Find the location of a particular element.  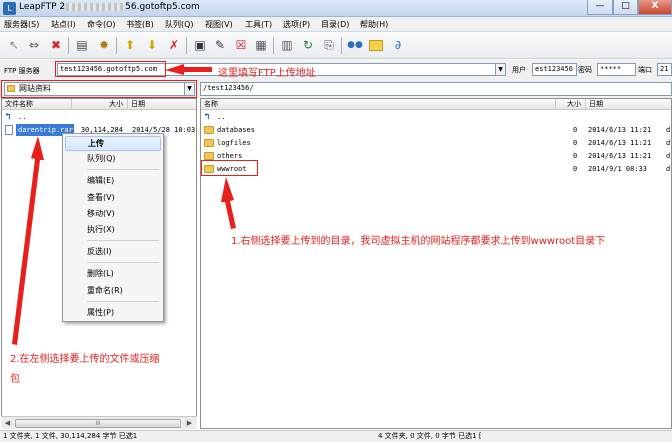

ctx-rename: 重命名(R) is located at coordinates (113, 290).